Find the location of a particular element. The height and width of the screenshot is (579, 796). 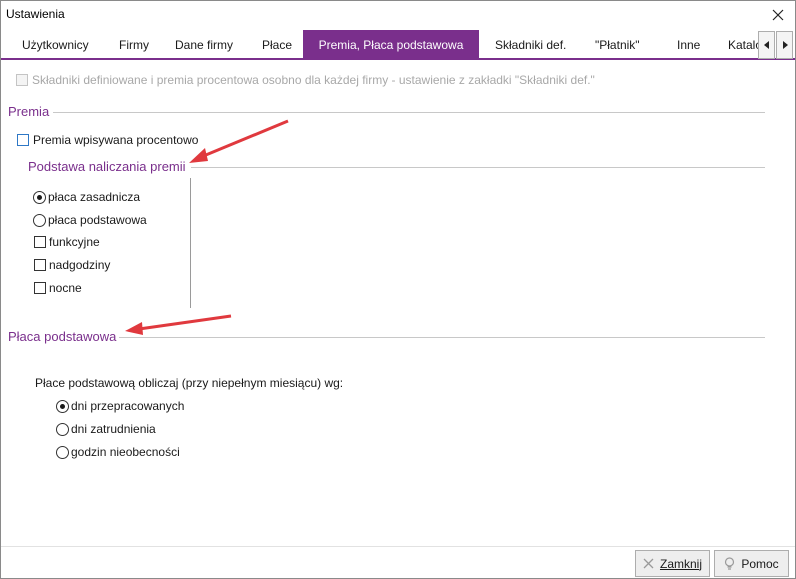

tab-skladniki-def: Składniki def. is located at coordinates (530, 45).